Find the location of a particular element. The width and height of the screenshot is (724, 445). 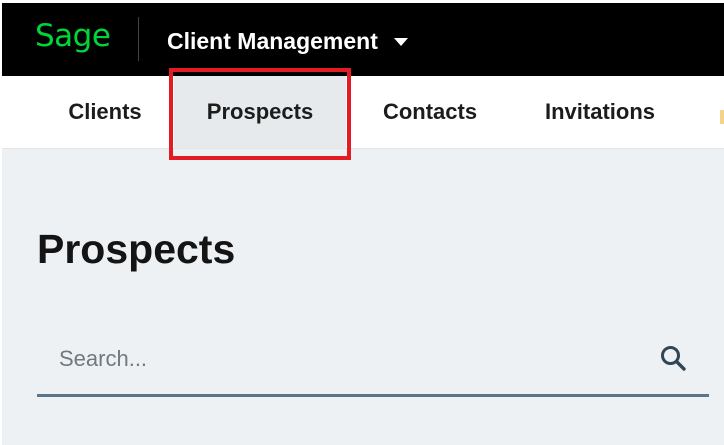

search-bar is located at coordinates (373, 361).